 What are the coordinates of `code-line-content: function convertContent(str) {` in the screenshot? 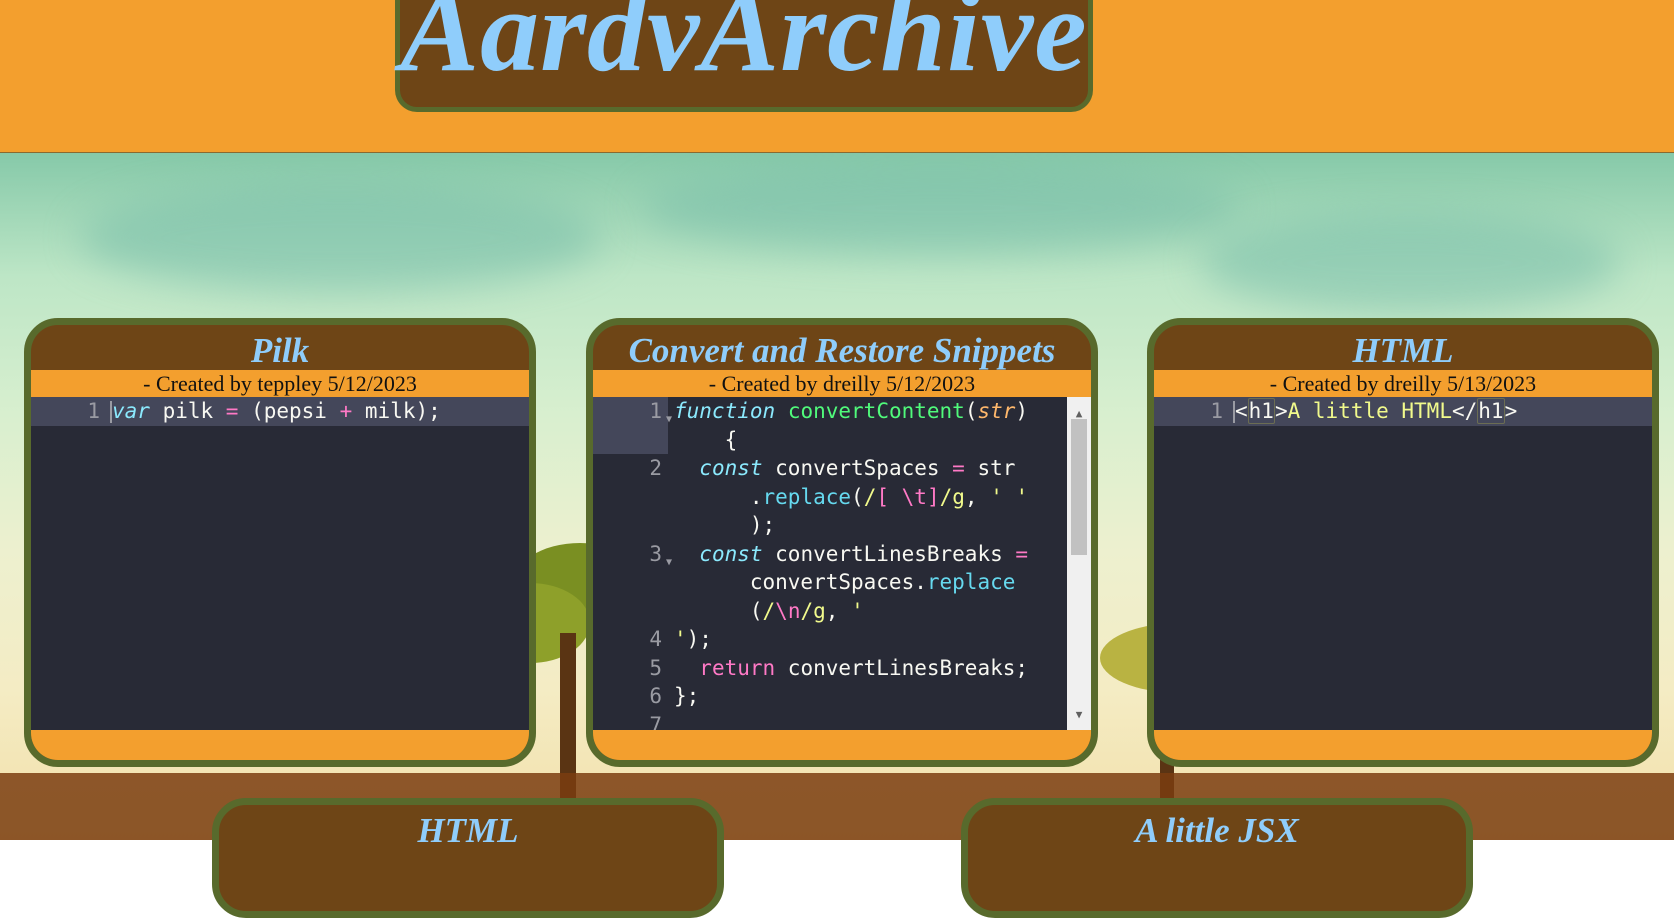 It's located at (851, 425).